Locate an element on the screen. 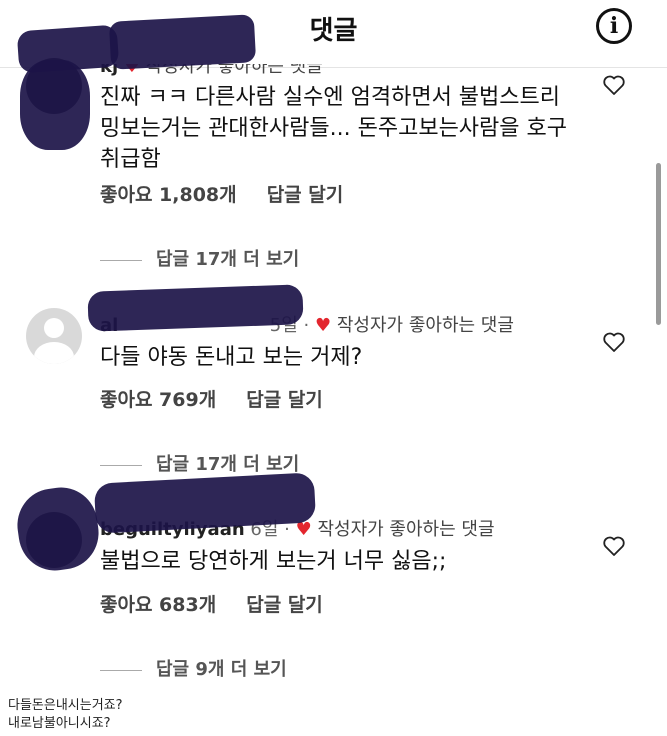 The width and height of the screenshot is (667, 736). comment-actions: 좋아요 683개 답글 달기 is located at coordinates (211, 603).